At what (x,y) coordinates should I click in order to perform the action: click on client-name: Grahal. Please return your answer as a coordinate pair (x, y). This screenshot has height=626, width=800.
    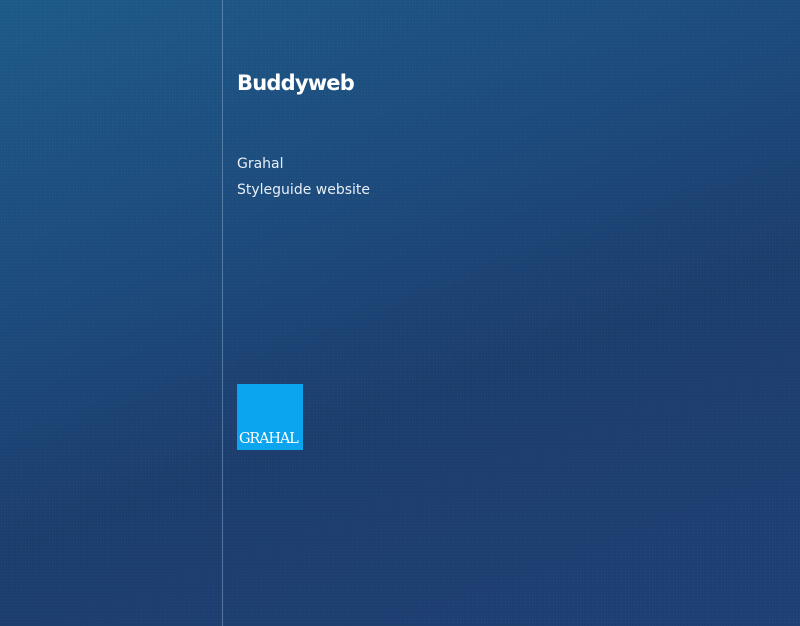
    Looking at the image, I should click on (260, 164).